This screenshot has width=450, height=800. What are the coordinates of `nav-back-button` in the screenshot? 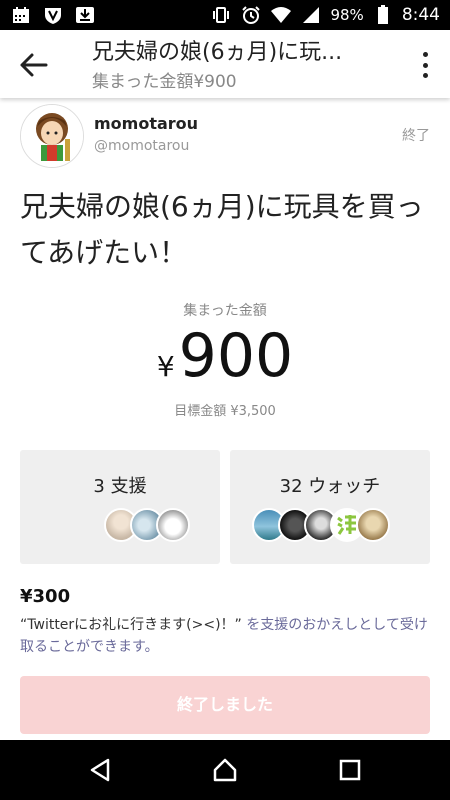 It's located at (100, 770).